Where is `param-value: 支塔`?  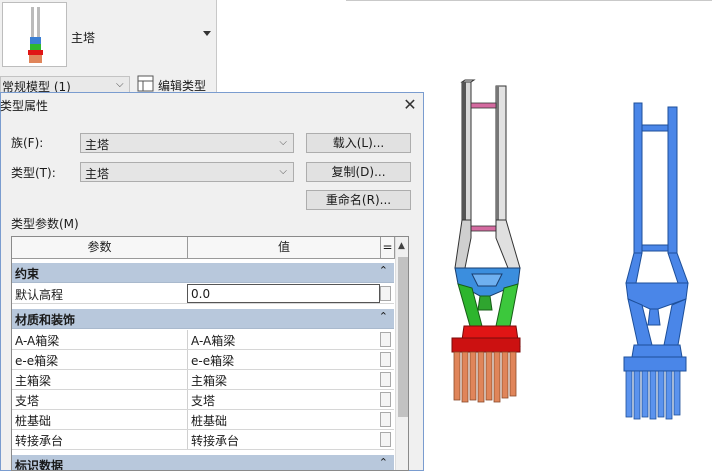 param-value: 支塔 is located at coordinates (203, 401).